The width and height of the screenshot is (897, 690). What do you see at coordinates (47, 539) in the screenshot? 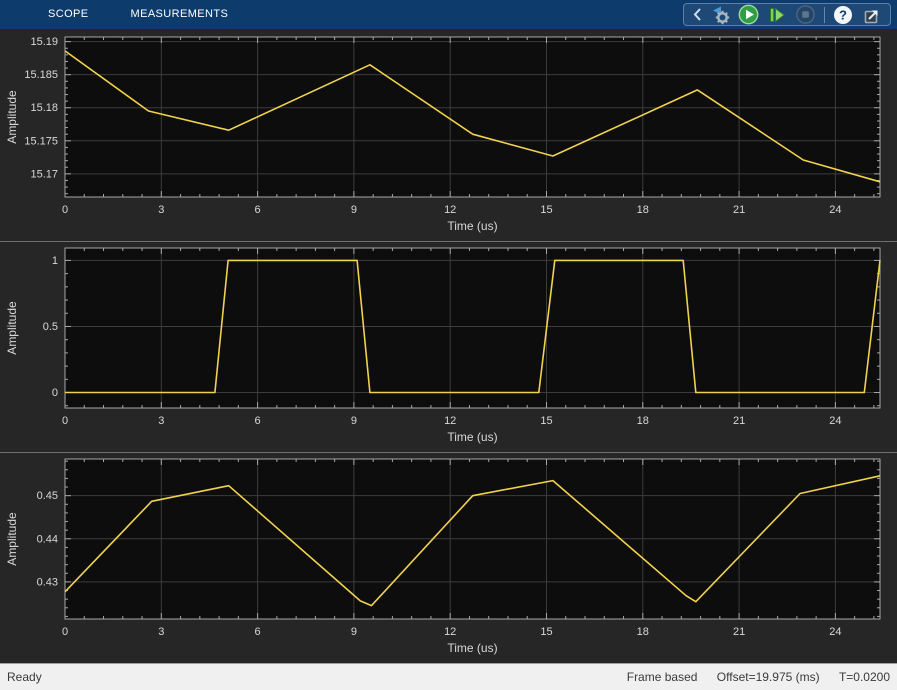
I see `y-tick-label: 0.44` at bounding box center [47, 539].